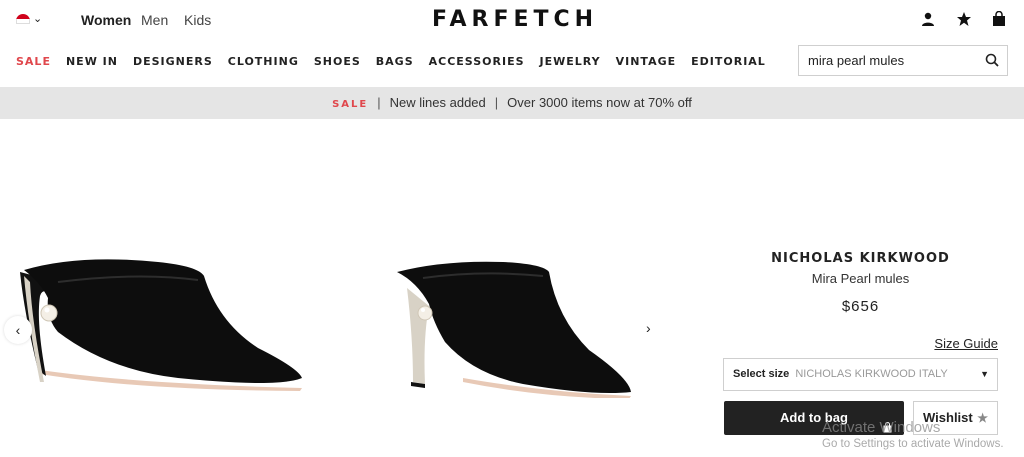 The image size is (1024, 457). What do you see at coordinates (477, 61) in the screenshot?
I see `nav-item-accessories: ACCESSORIES` at bounding box center [477, 61].